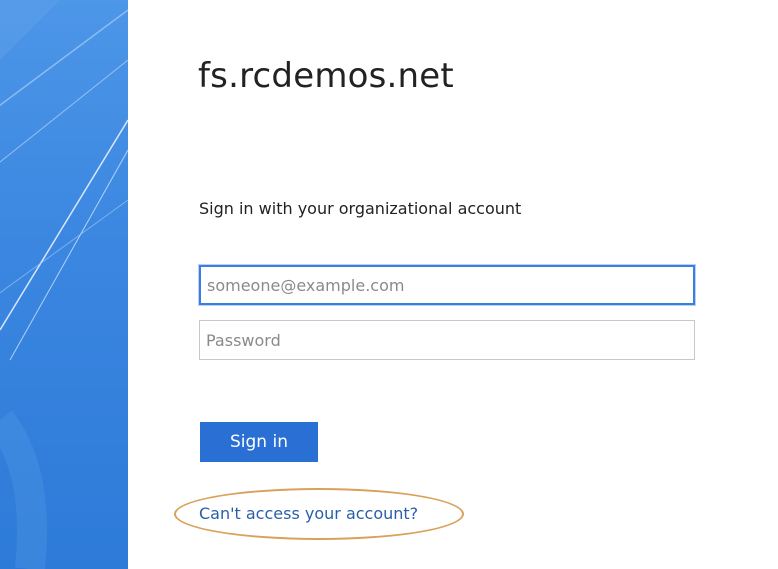 Image resolution: width=778 pixels, height=569 pixels. Describe the element at coordinates (259, 442) in the screenshot. I see `sign-in-button: Sign in` at that location.